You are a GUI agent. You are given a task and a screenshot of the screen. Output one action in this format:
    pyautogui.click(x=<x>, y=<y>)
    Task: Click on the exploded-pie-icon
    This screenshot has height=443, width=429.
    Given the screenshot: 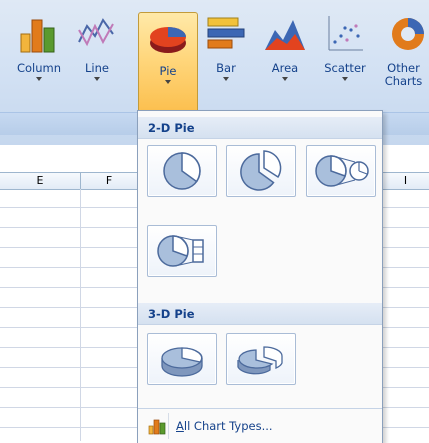 What is the action you would take?
    pyautogui.click(x=261, y=170)
    